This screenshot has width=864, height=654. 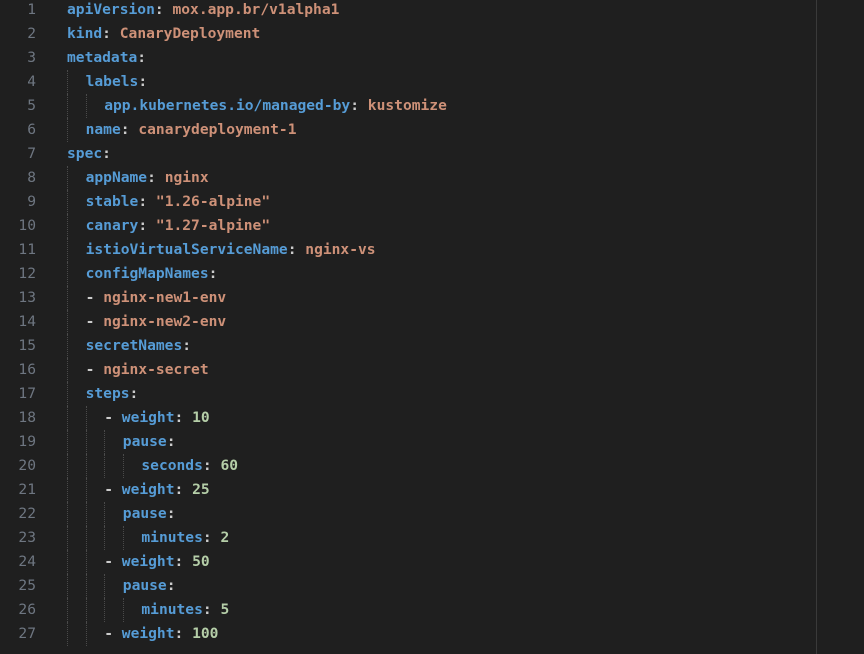 What do you see at coordinates (27, 633) in the screenshot?
I see `line-number: 27` at bounding box center [27, 633].